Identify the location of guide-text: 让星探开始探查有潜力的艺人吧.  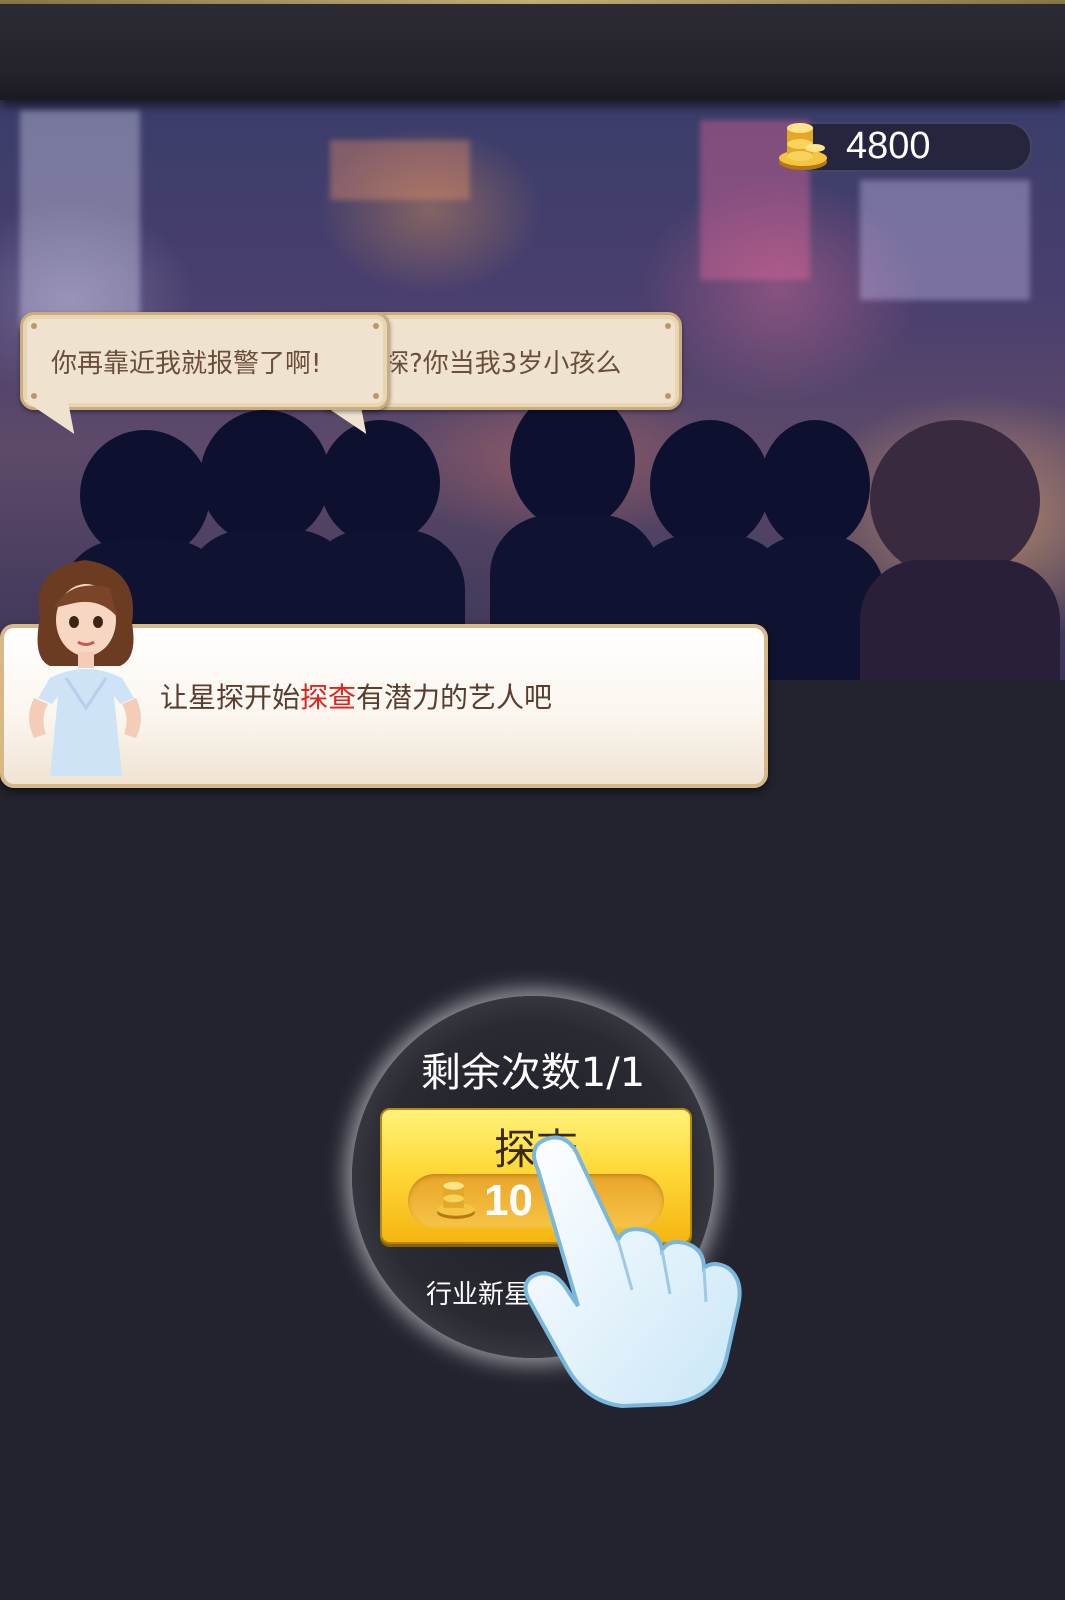
(356, 697).